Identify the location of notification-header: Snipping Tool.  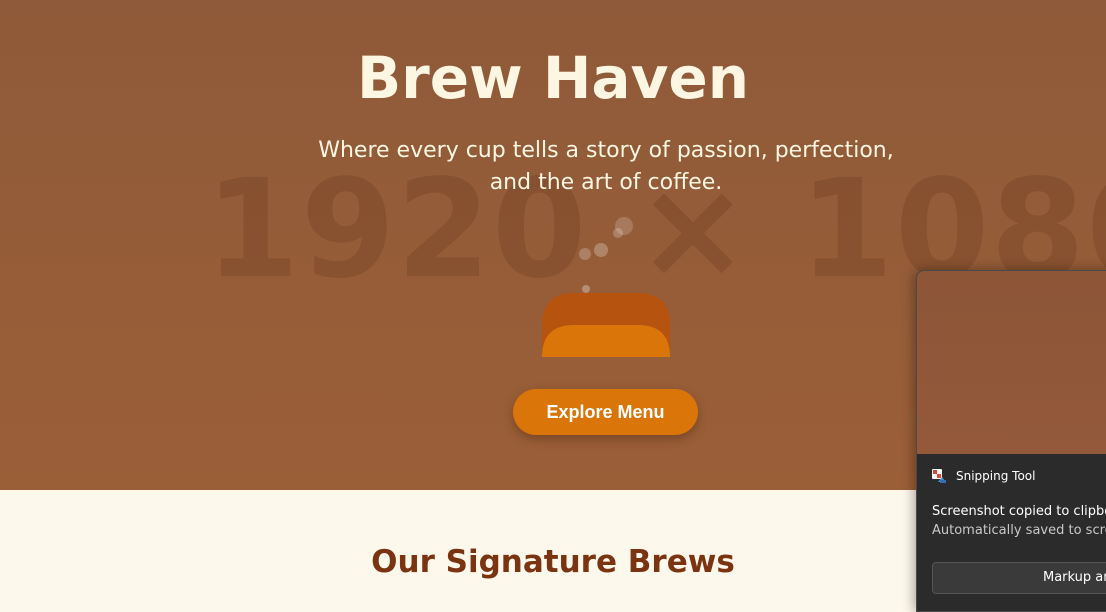
(983, 476).